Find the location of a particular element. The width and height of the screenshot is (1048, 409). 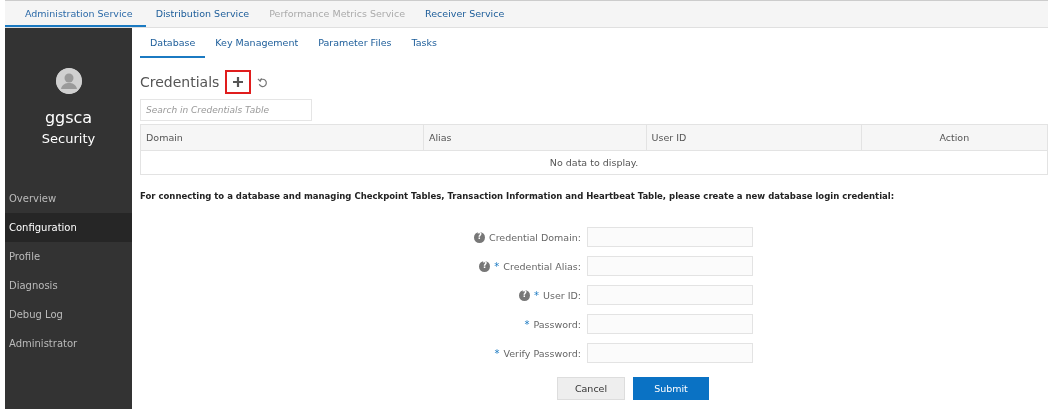

cancel-button: Cancel is located at coordinates (591, 388).